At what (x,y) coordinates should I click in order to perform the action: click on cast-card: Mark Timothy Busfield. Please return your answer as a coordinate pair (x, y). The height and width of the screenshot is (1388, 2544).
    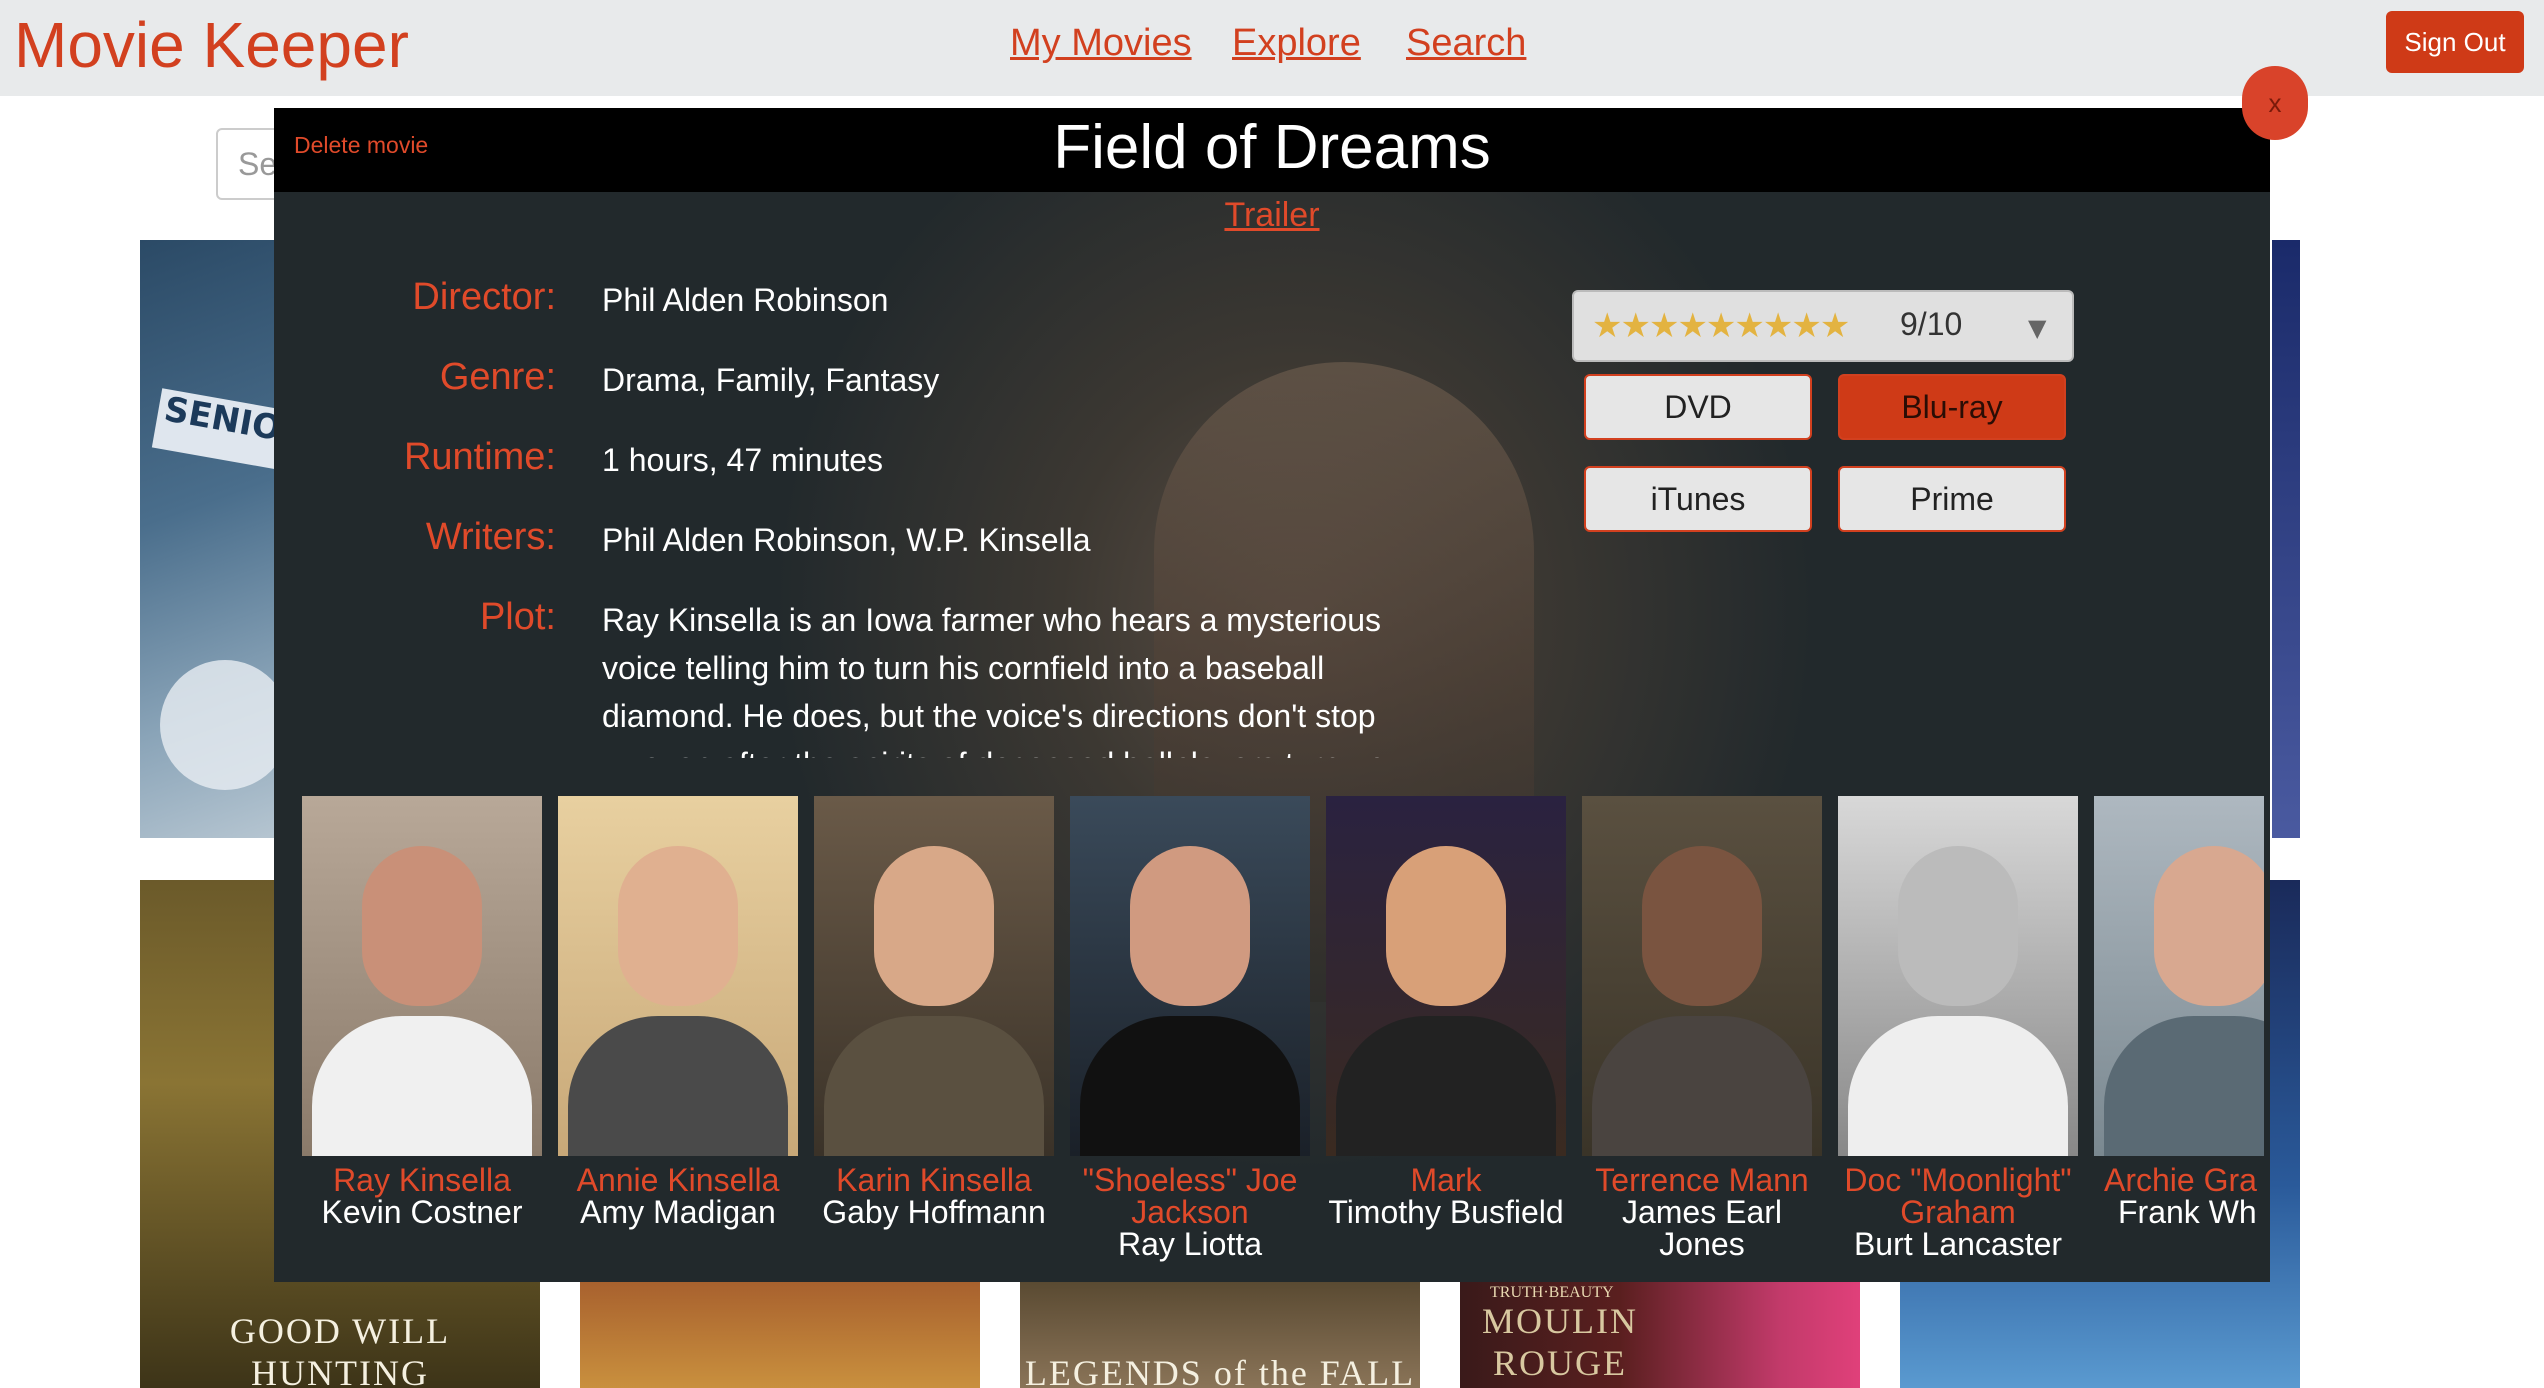
    Looking at the image, I should click on (1446, 1012).